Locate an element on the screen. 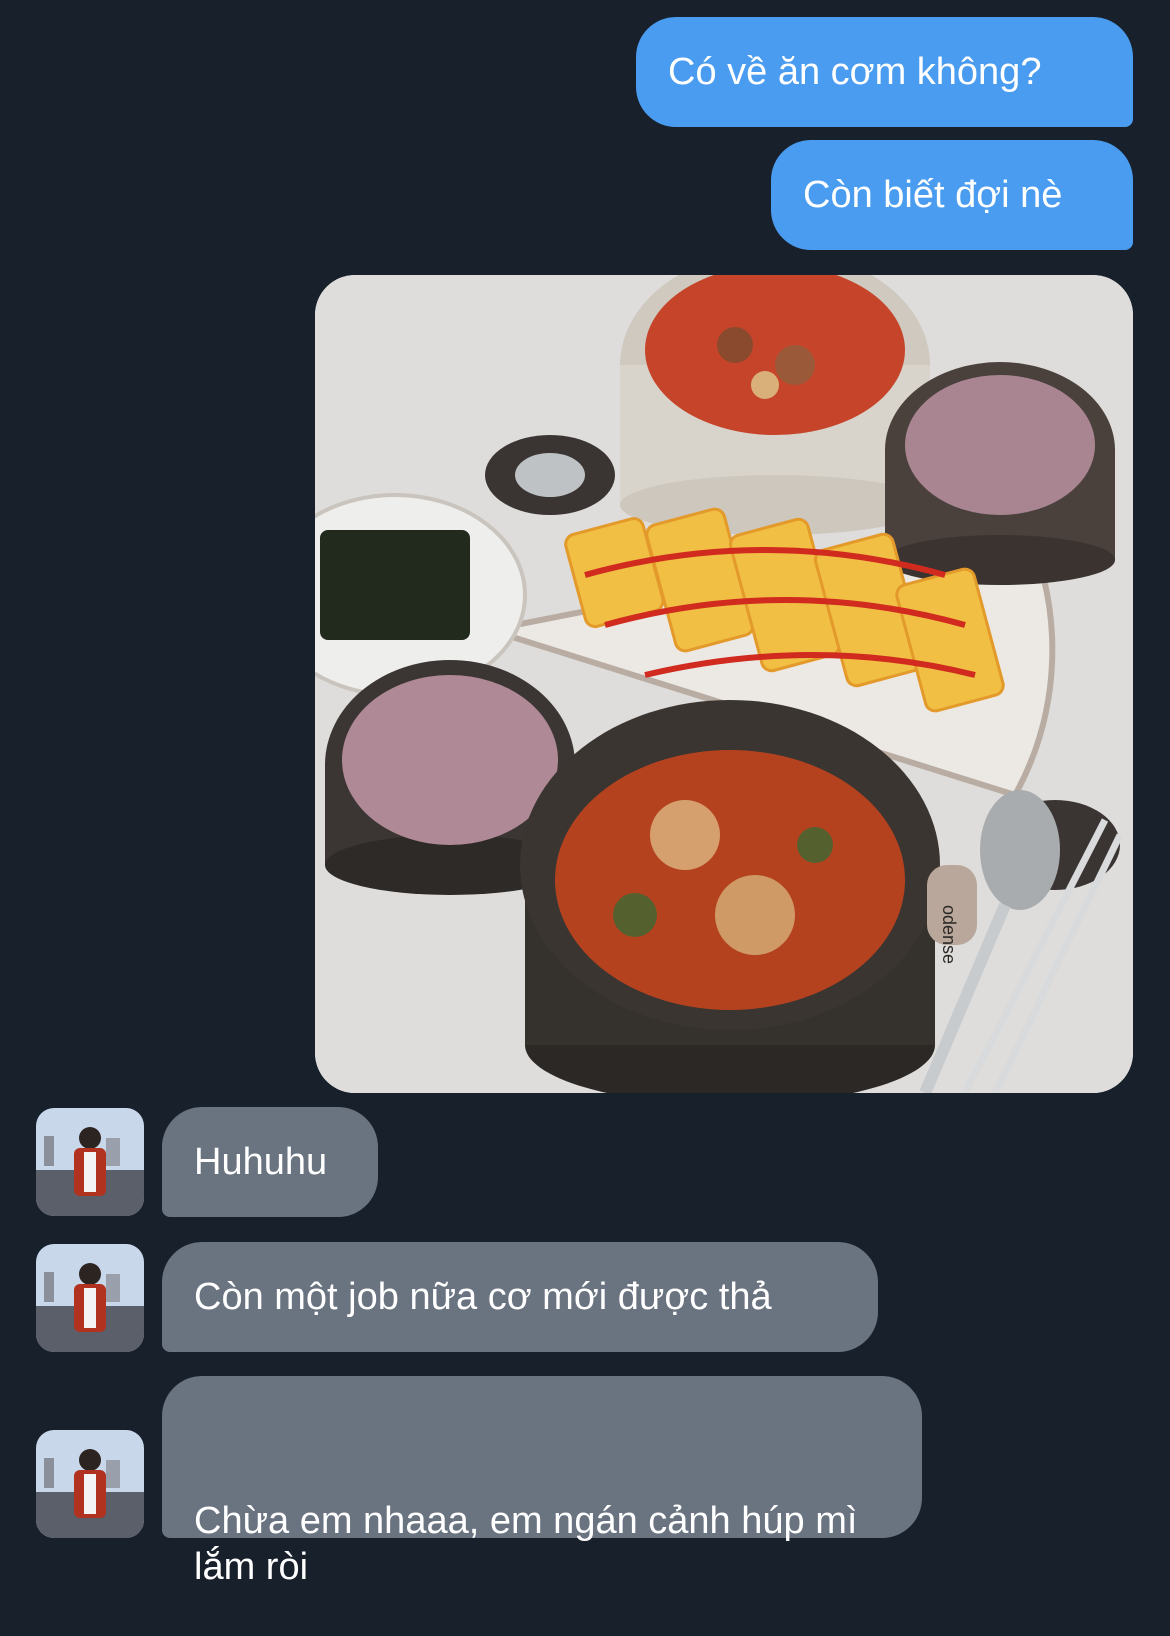 Image resolution: width=1170 pixels, height=1636 pixels. message-text: Có về ăn cơm không? is located at coordinates (855, 72).